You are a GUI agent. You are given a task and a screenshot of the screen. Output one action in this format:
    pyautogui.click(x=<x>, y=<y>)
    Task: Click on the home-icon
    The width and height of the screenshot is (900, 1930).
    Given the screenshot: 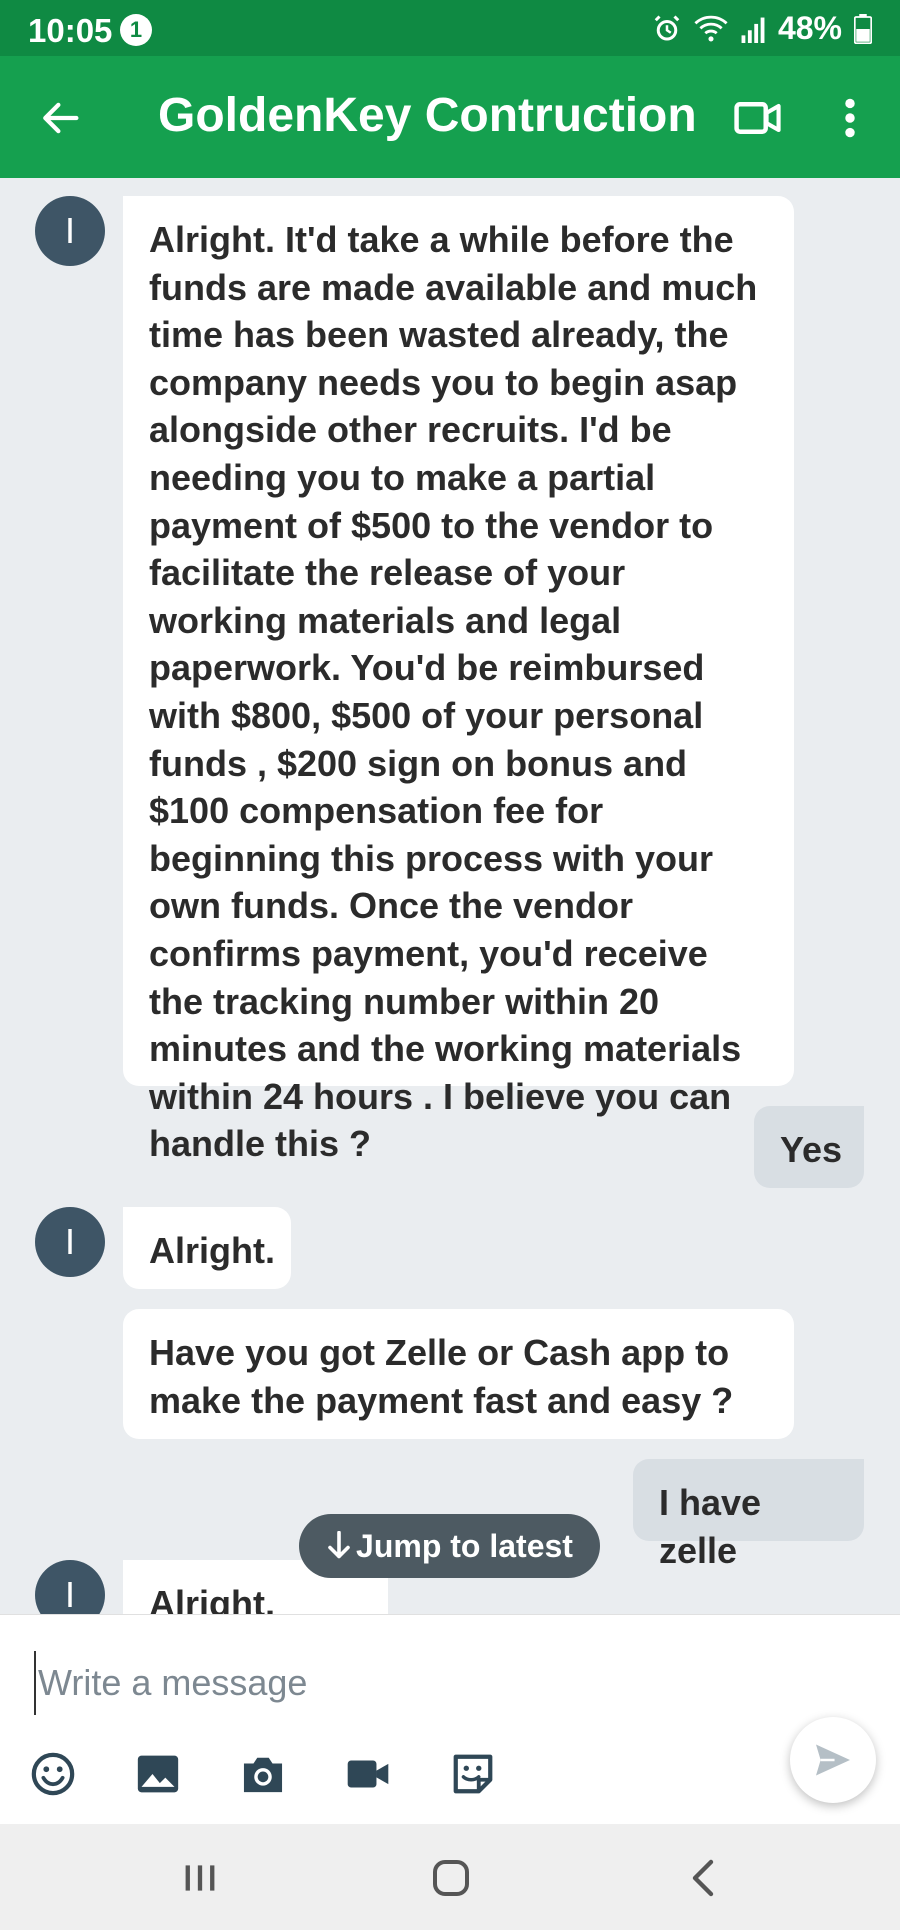 What is the action you would take?
    pyautogui.click(x=451, y=1878)
    